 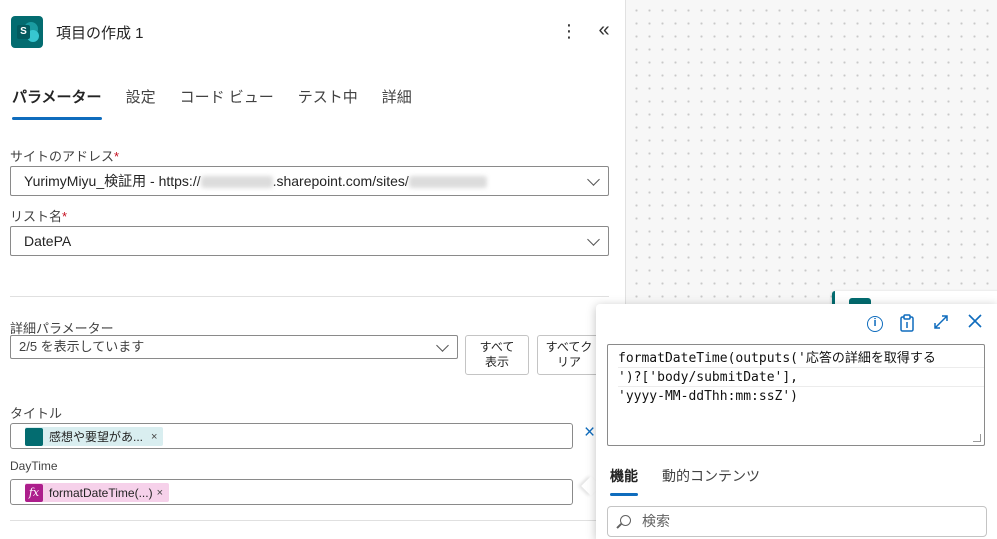 I want to click on function-icon: fx, so click(x=34, y=492).